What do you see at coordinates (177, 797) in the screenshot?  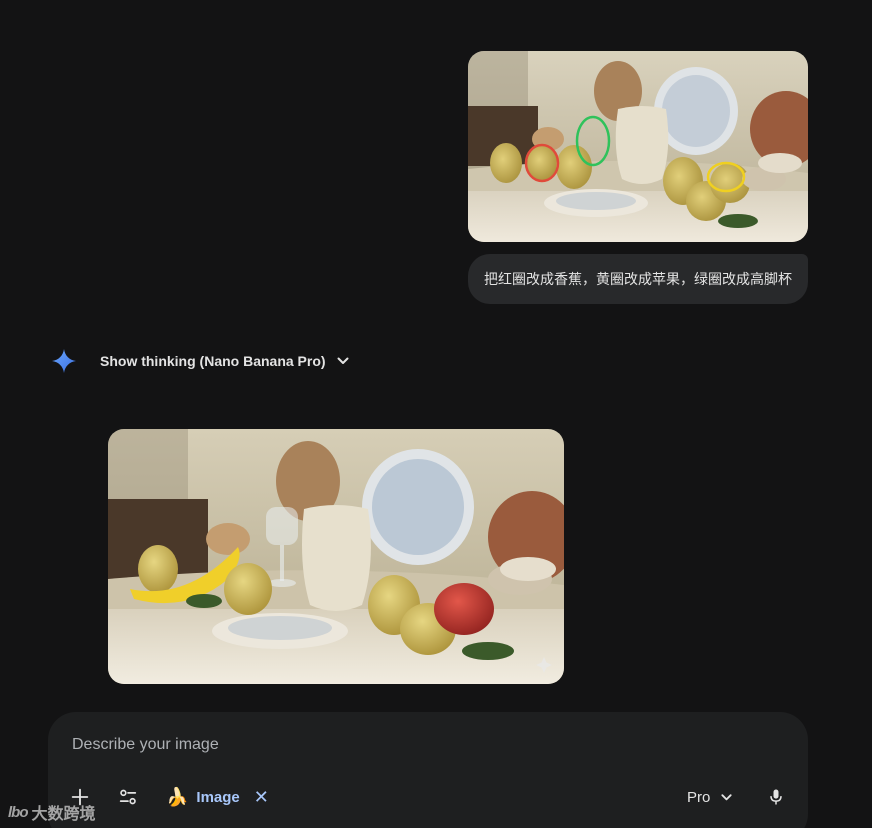 I see `banana-icon: 🍌` at bounding box center [177, 797].